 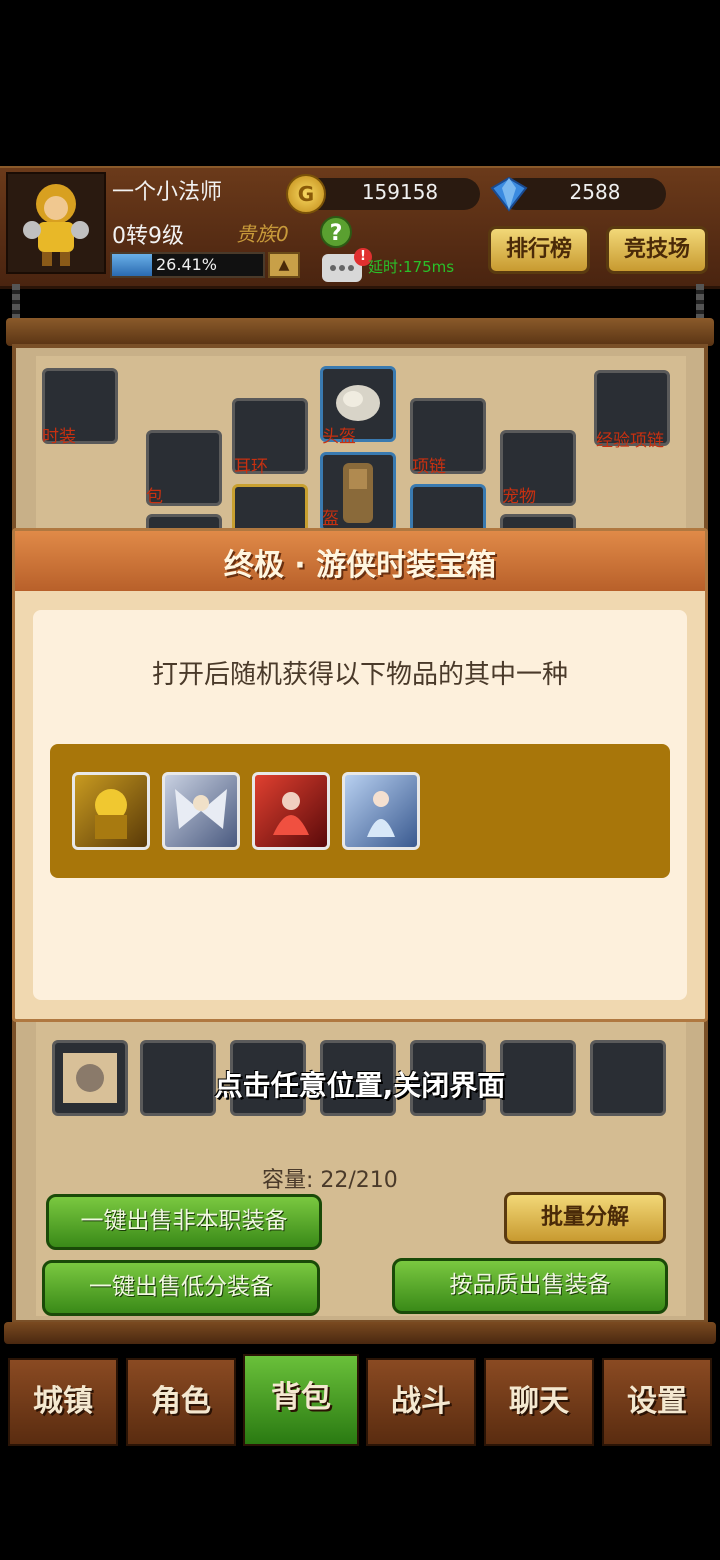 I want to click on player-level: 0转9级, so click(x=148, y=236).